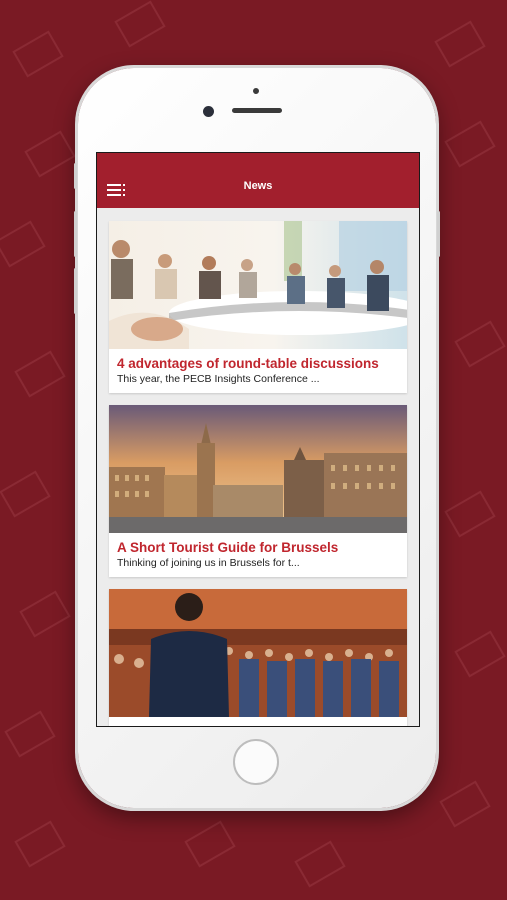  Describe the element at coordinates (257, 110) in the screenshot. I see `phone-speaker` at that location.